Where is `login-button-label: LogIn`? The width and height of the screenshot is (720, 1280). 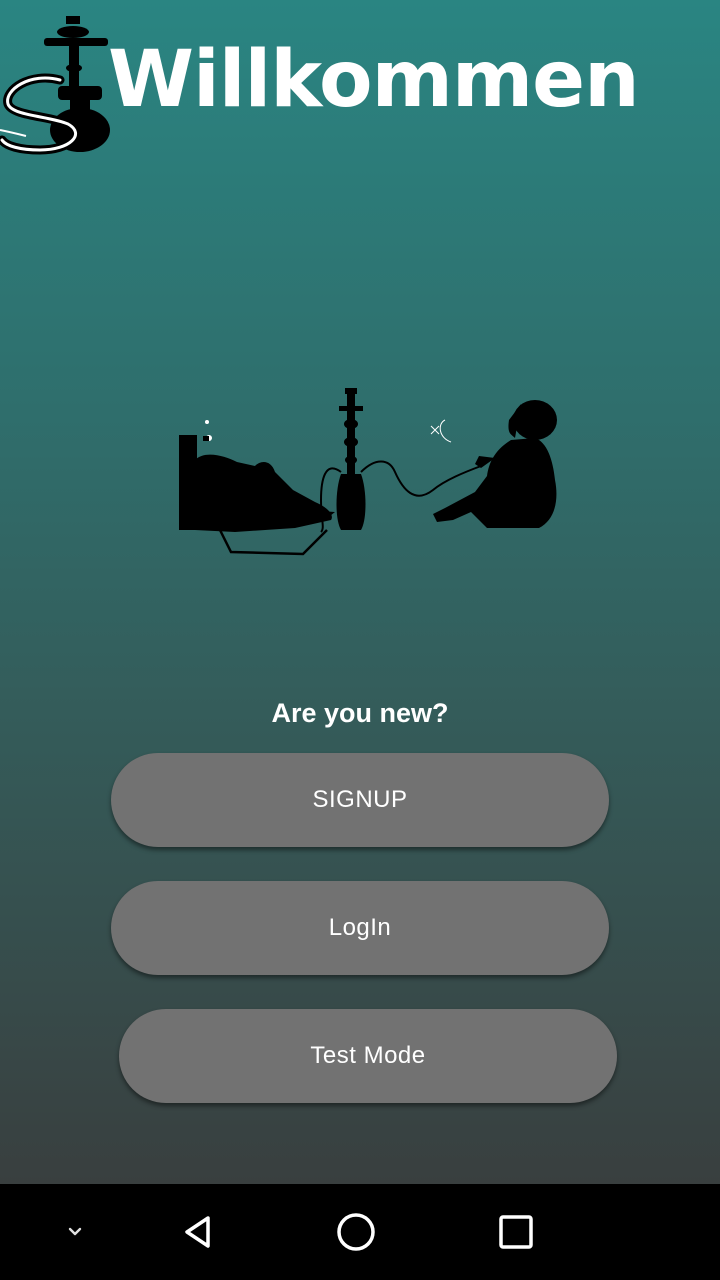 login-button-label: LogIn is located at coordinates (360, 927).